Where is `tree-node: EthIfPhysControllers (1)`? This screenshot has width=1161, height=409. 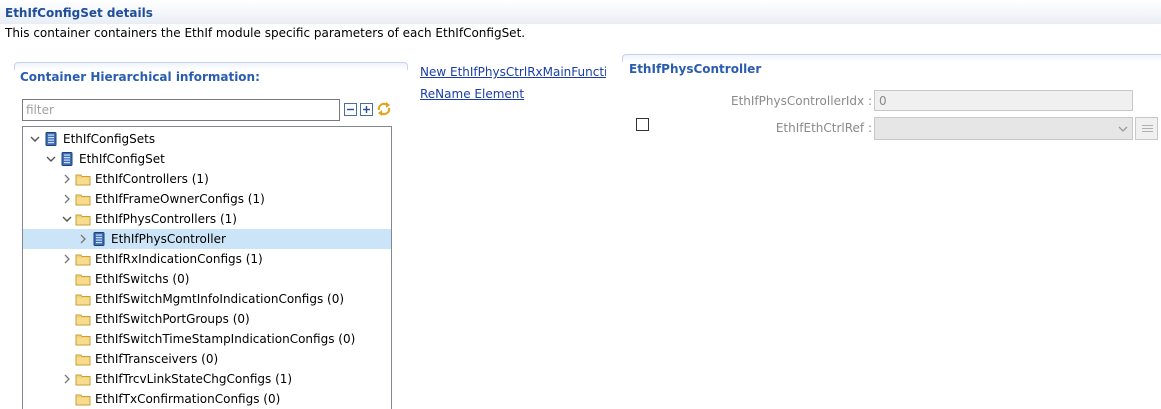
tree-node: EthIfPhysControllers (1) is located at coordinates (207, 219).